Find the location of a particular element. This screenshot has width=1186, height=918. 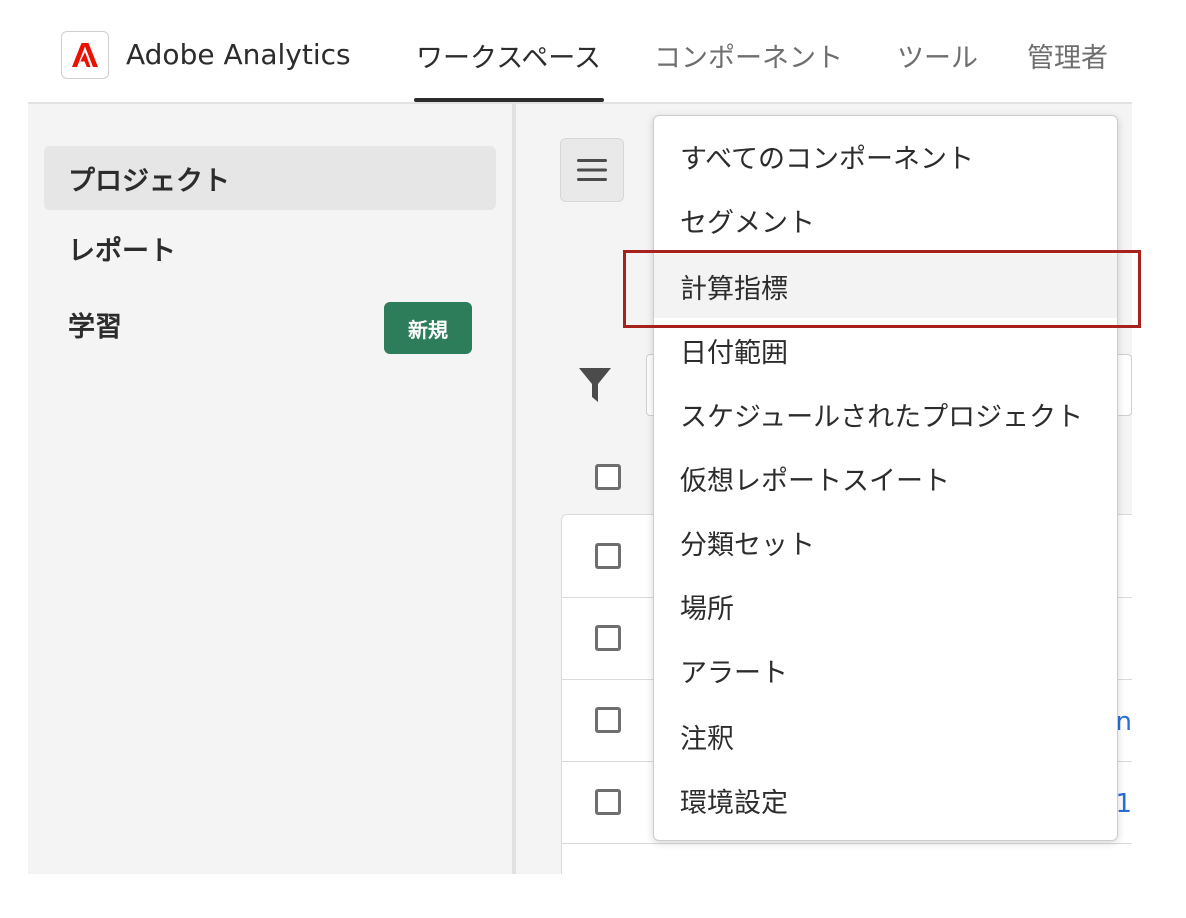

tab-tools: ツール is located at coordinates (937, 55).